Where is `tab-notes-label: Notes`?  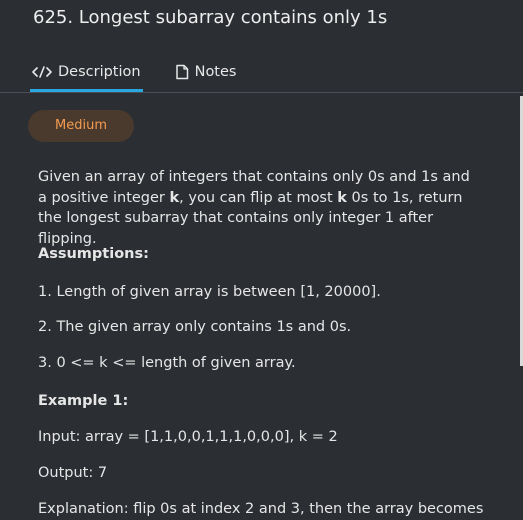
tab-notes-label: Notes is located at coordinates (215, 72).